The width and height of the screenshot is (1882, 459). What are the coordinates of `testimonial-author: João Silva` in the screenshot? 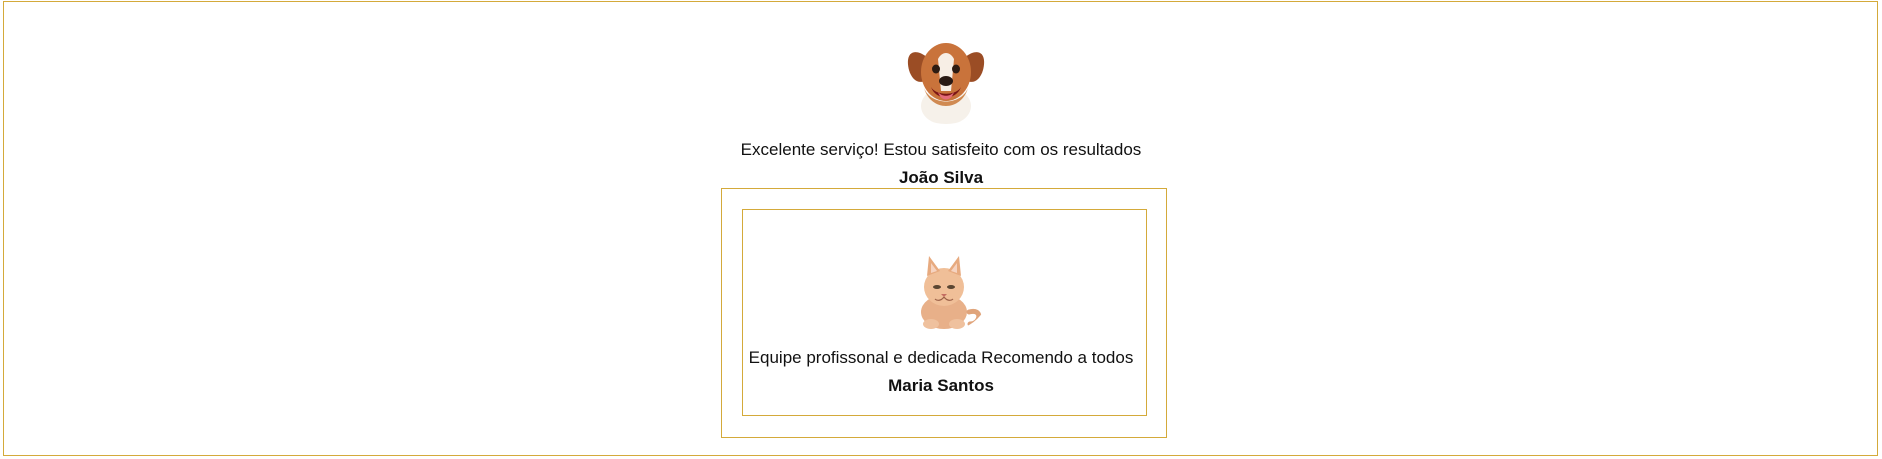 It's located at (941, 177).